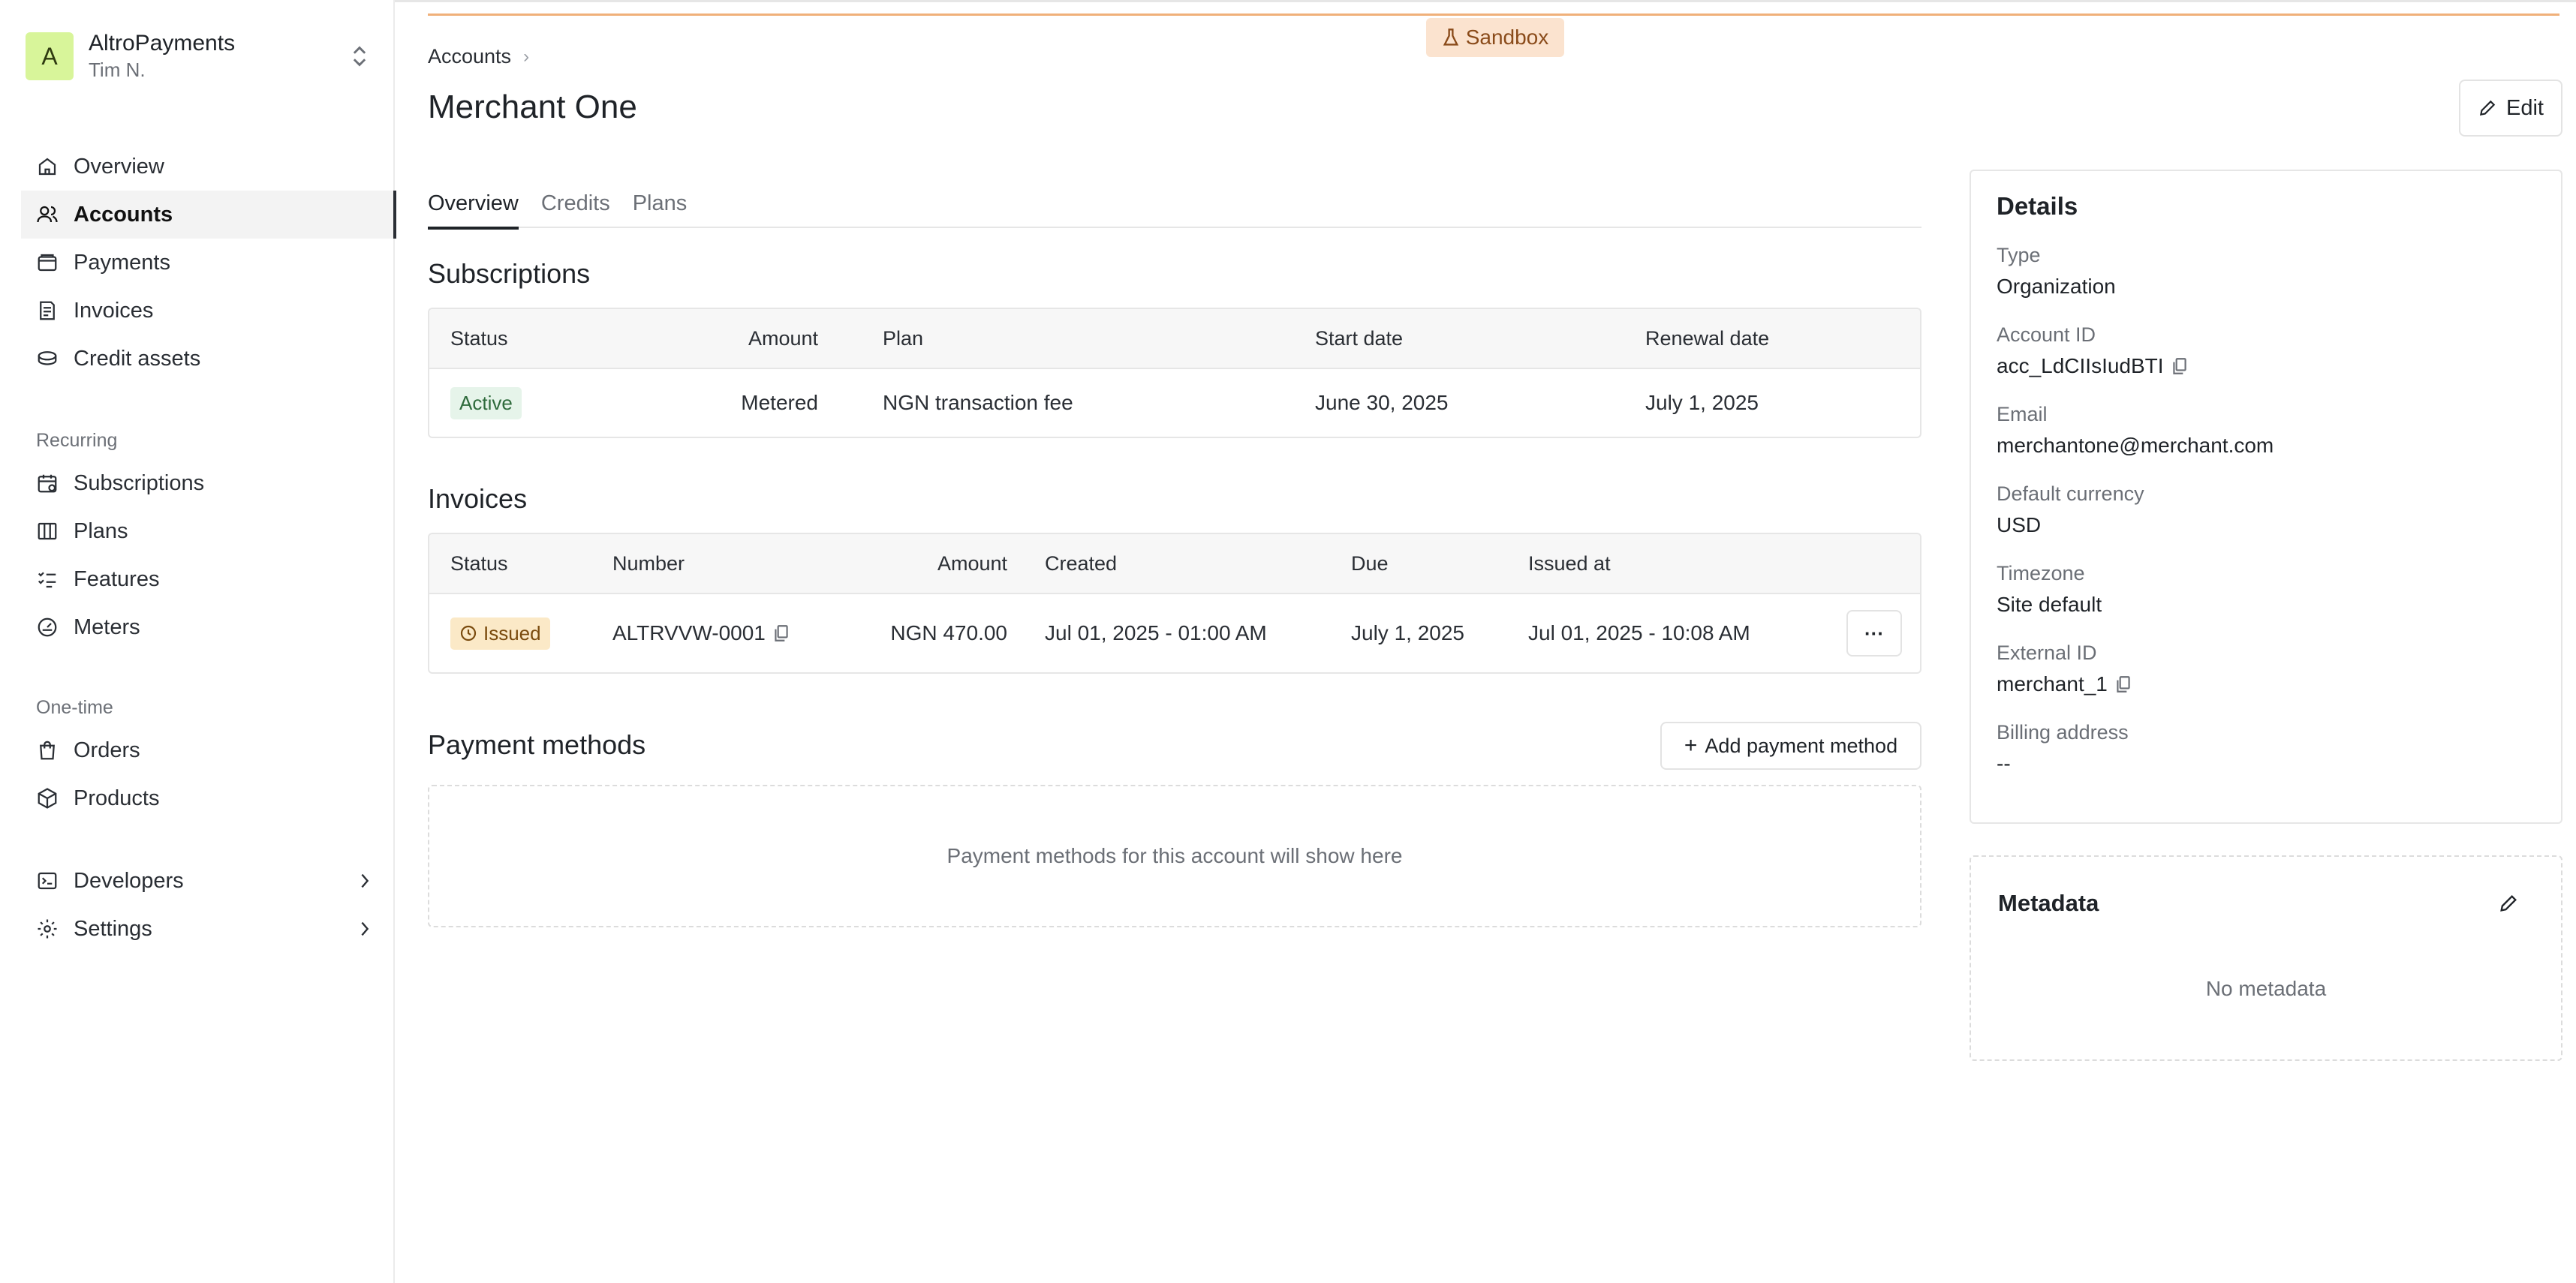  What do you see at coordinates (2266, 958) in the screenshot?
I see `metadata-panel: Metadata No metadata` at bounding box center [2266, 958].